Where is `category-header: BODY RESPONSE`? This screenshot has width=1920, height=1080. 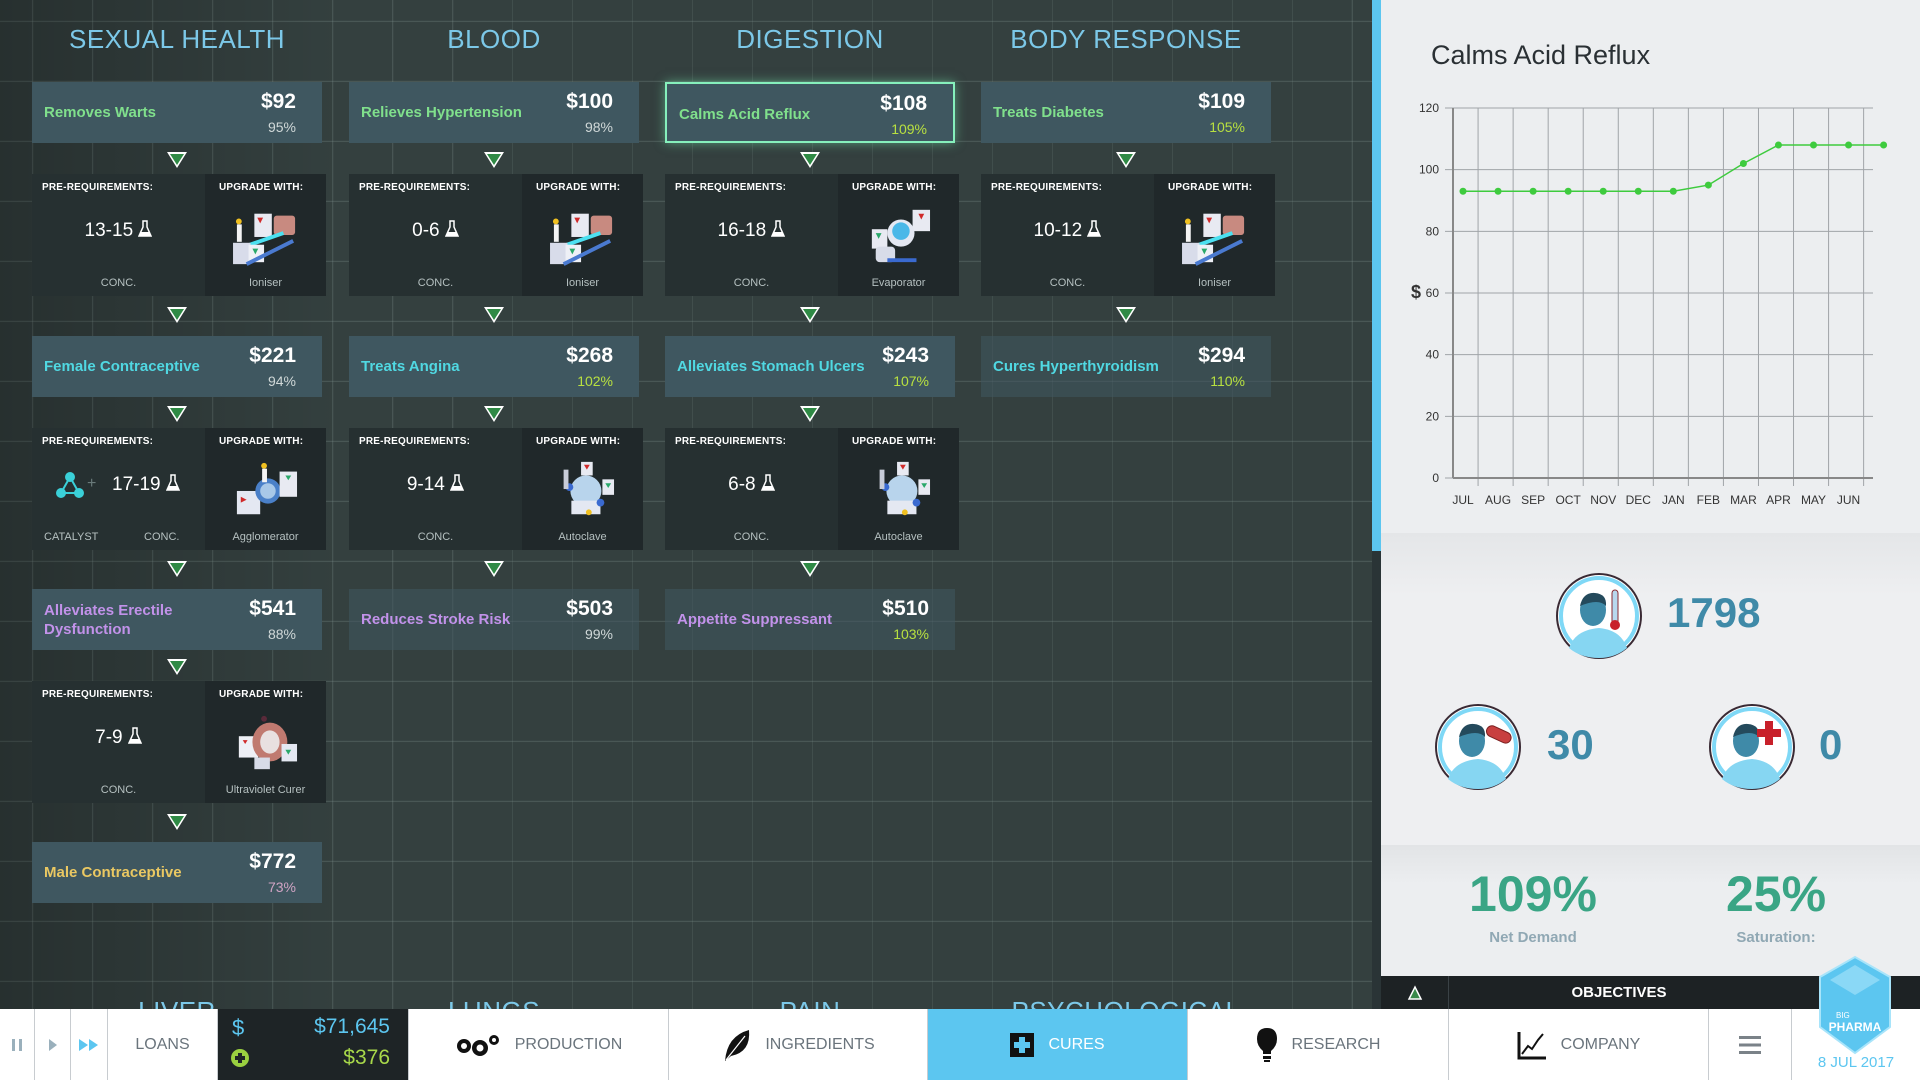
category-header: BODY RESPONSE is located at coordinates (1126, 39).